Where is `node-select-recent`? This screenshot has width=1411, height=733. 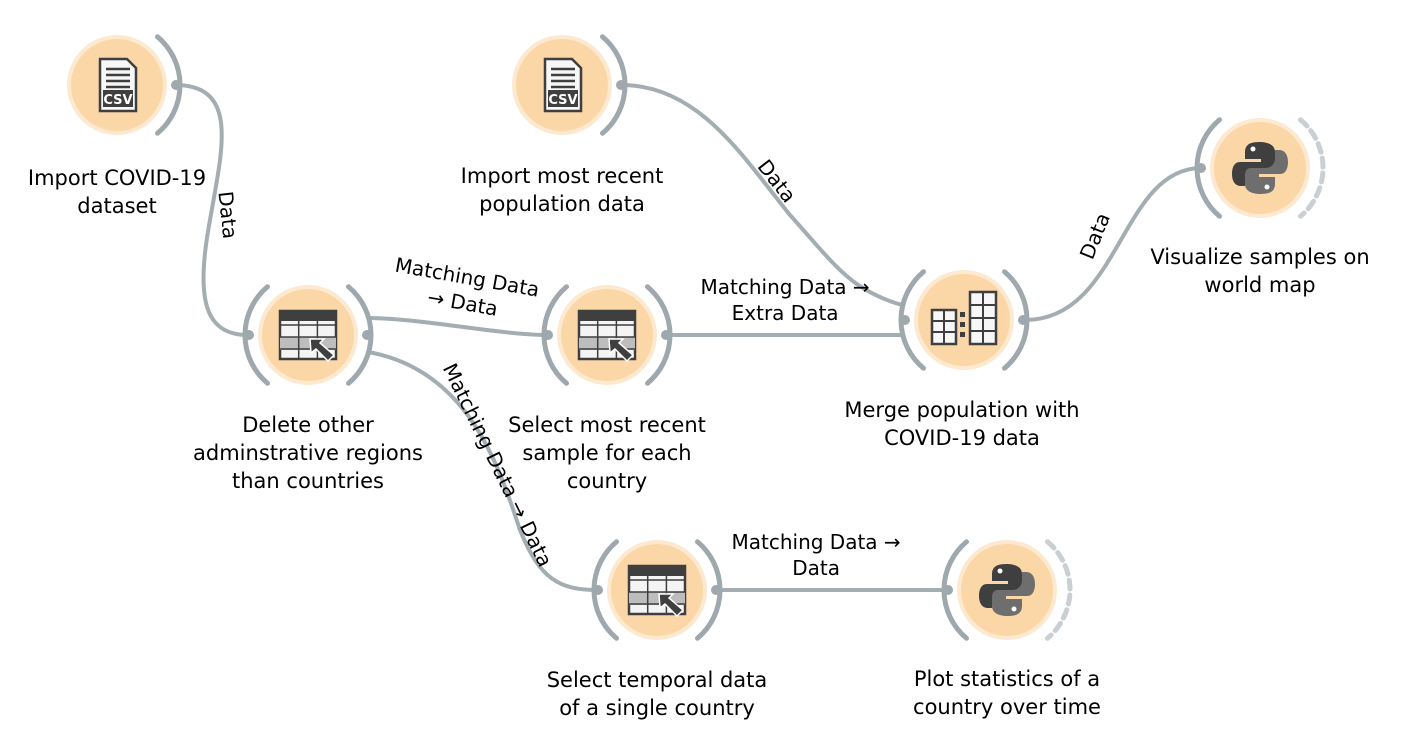 node-select-recent is located at coordinates (607, 335).